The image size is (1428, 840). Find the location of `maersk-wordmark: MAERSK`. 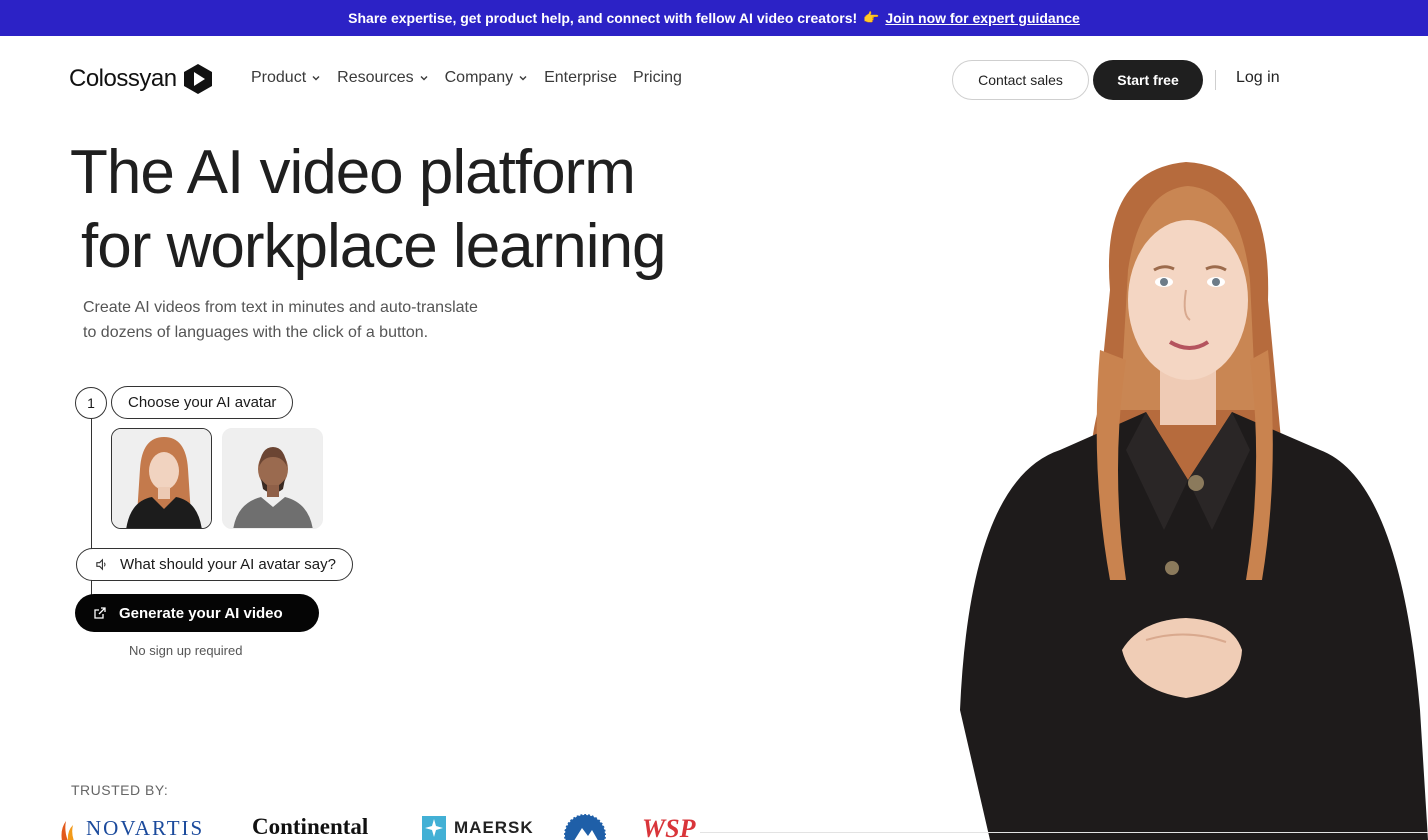

maersk-wordmark: MAERSK is located at coordinates (494, 827).